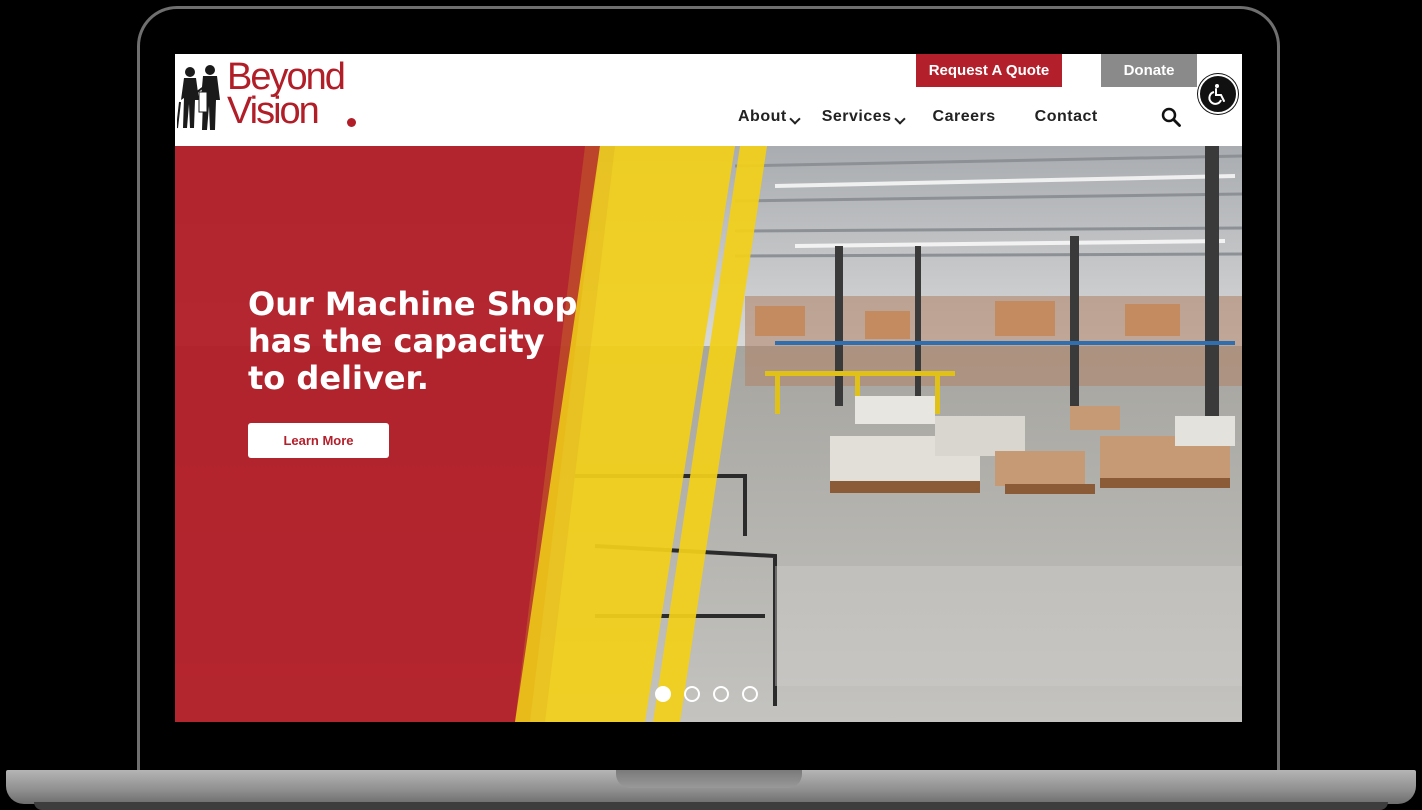 Image resolution: width=1422 pixels, height=810 pixels. I want to click on hero-title-line2: has the capacity, so click(396, 341).